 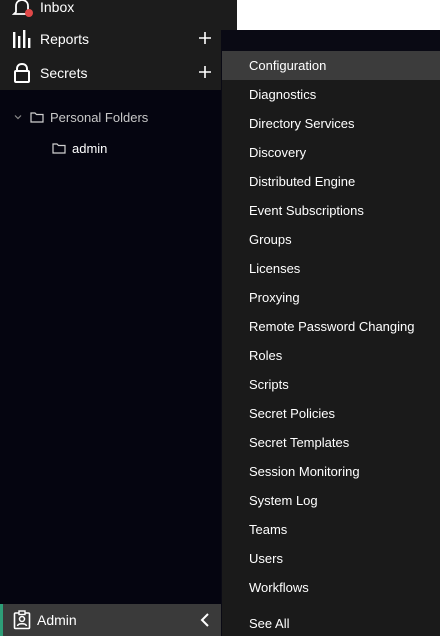 What do you see at coordinates (338, 15) in the screenshot?
I see `content-area` at bounding box center [338, 15].